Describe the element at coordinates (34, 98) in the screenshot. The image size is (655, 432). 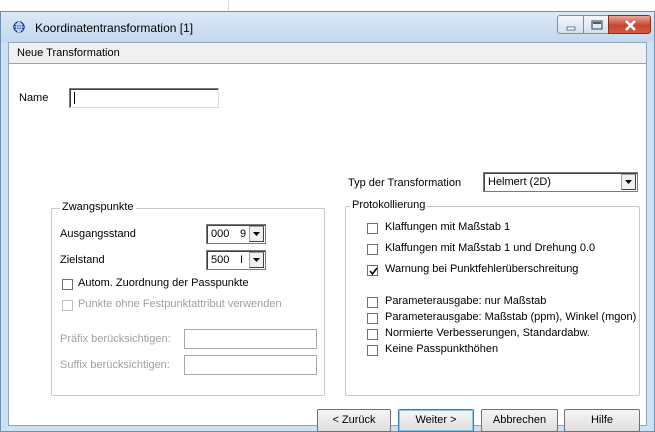
I see `name-label: Name` at that location.